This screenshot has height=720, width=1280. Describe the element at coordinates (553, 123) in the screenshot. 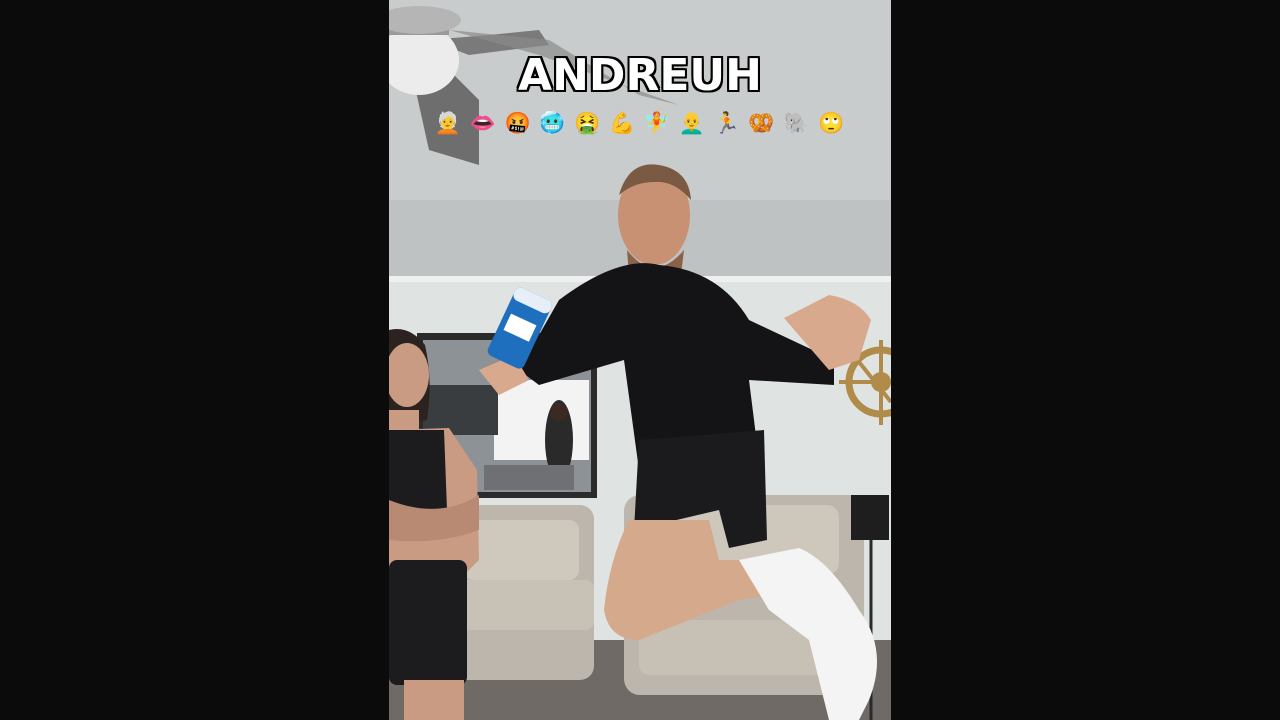

I see `cold-face-icon: 🥶` at that location.